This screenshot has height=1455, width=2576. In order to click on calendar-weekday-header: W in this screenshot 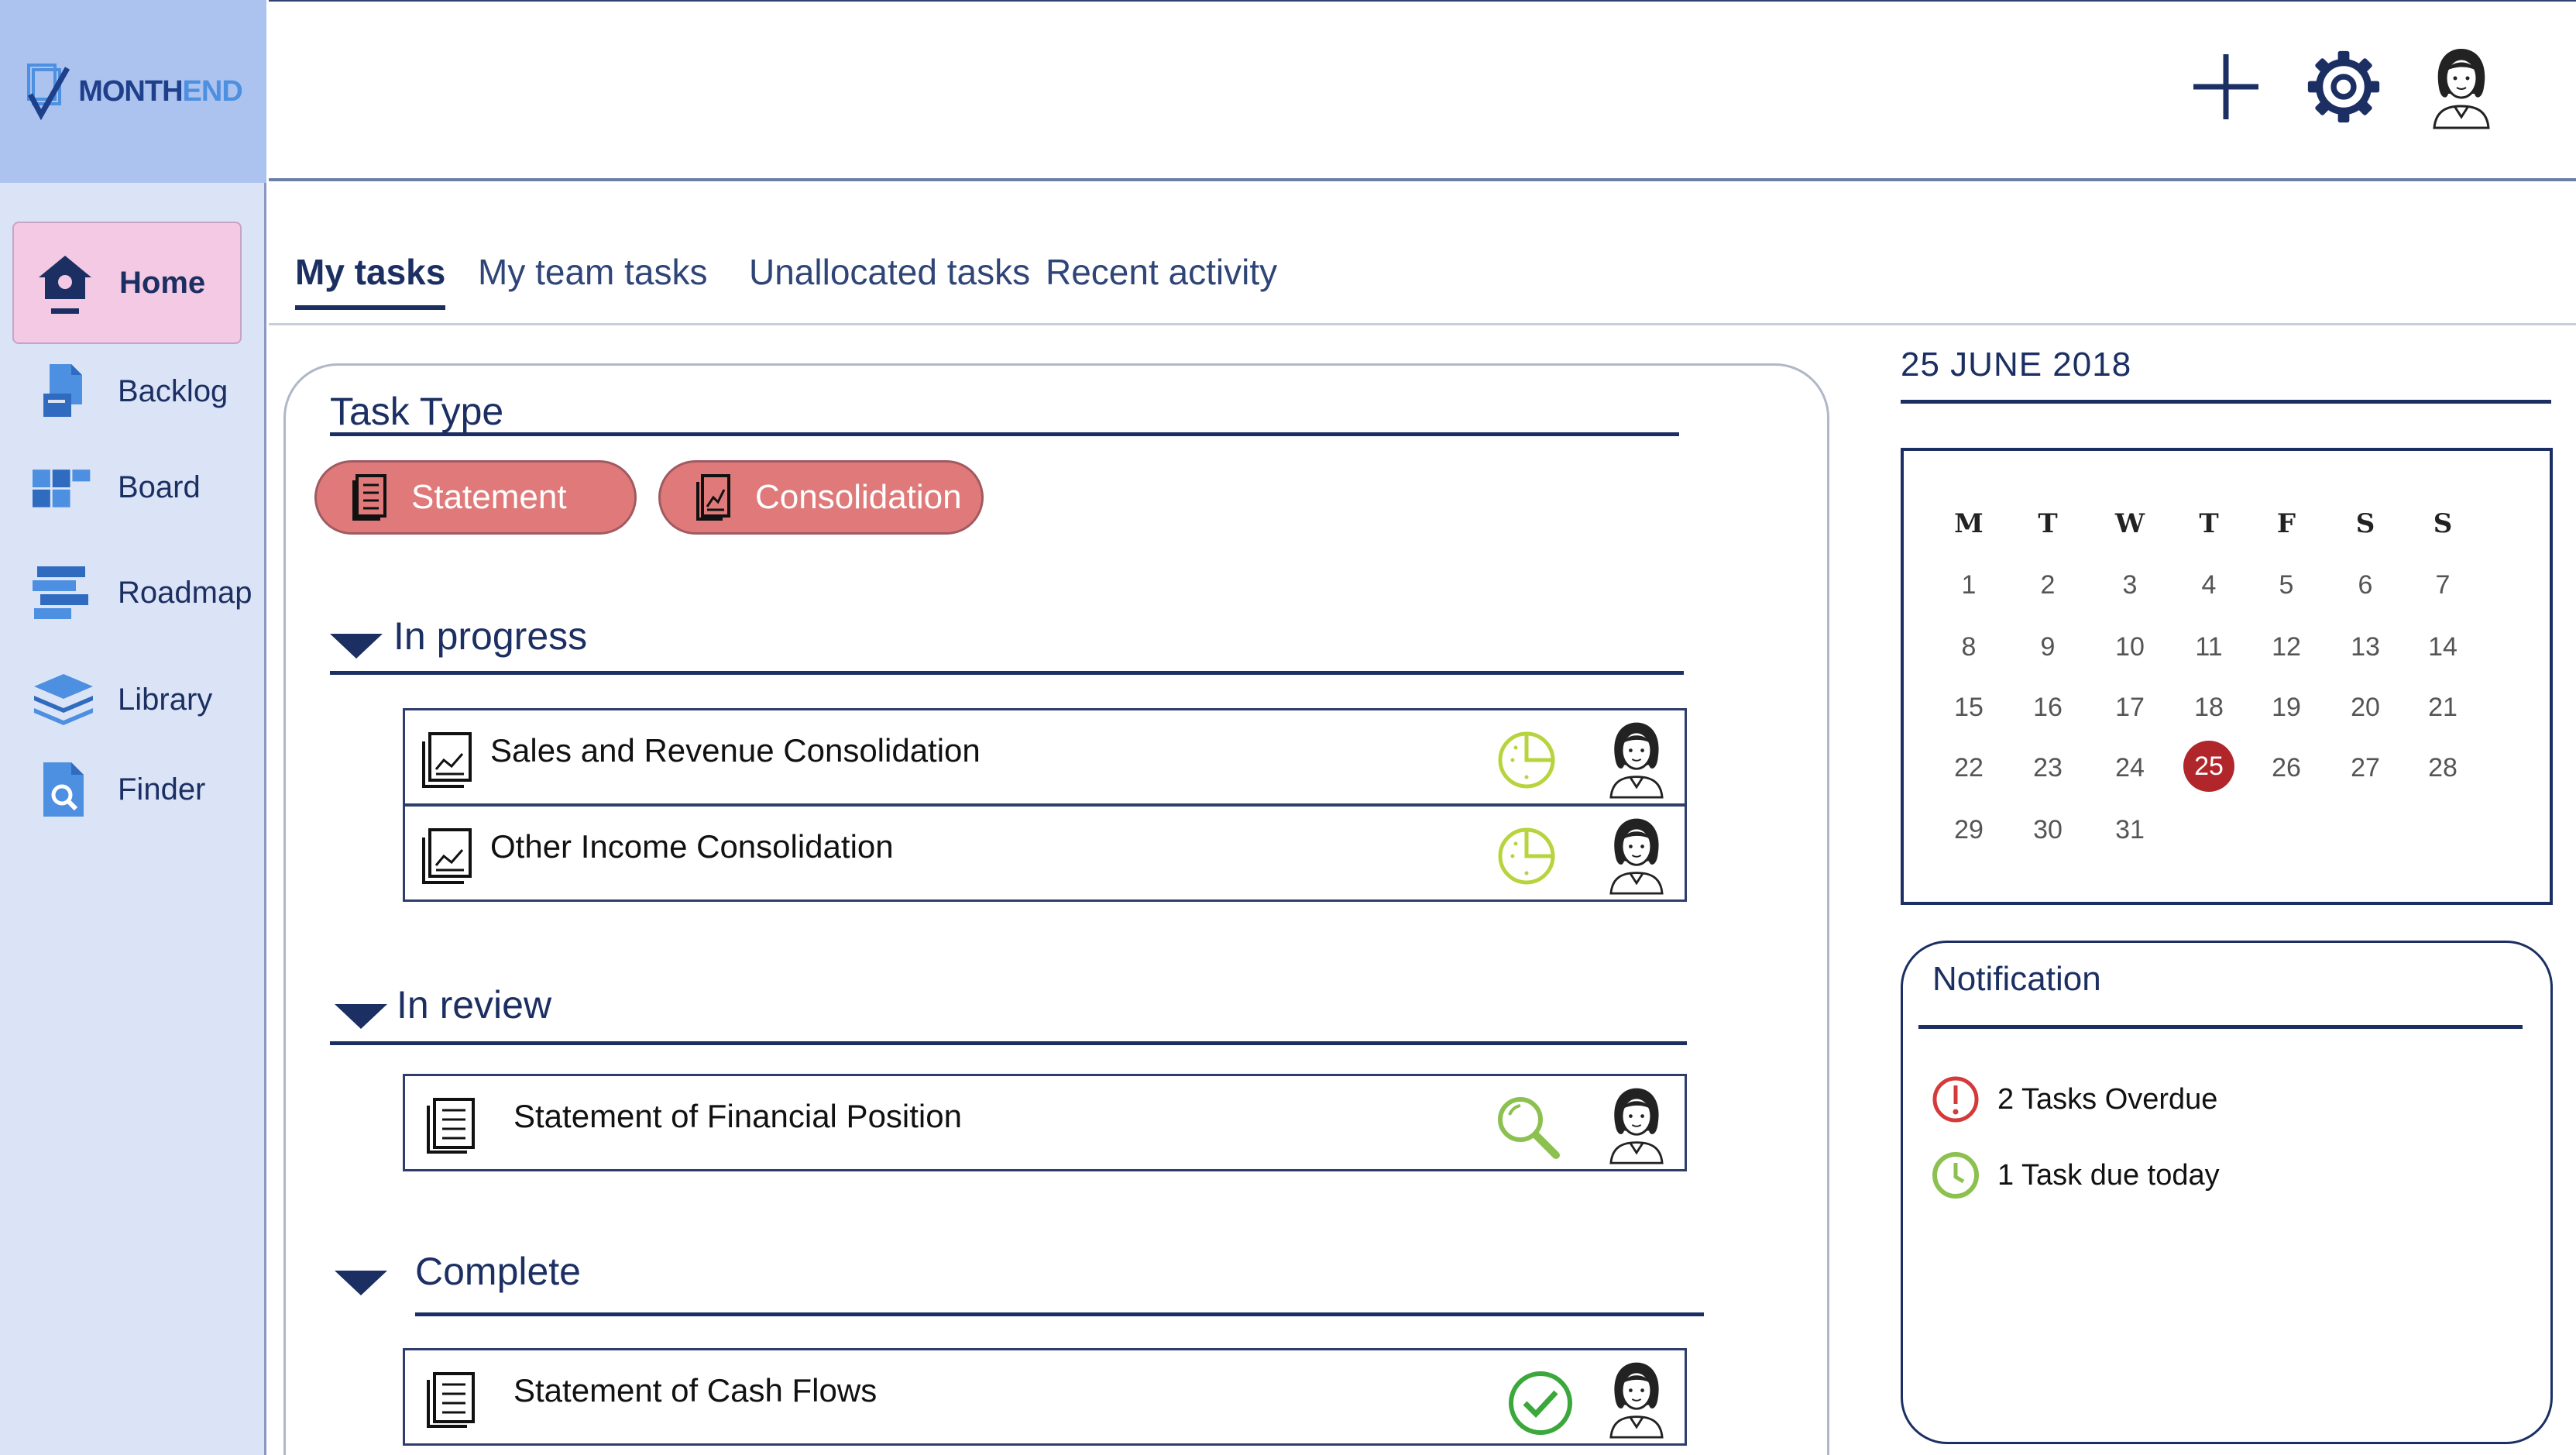, I will do `click(2129, 523)`.